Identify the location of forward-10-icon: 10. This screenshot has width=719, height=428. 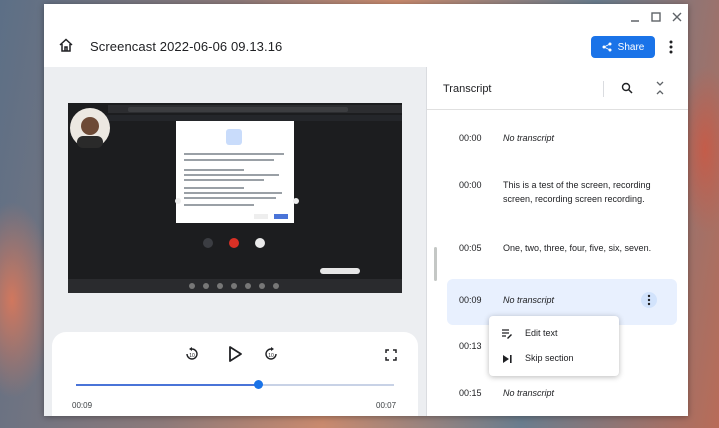
(271, 354).